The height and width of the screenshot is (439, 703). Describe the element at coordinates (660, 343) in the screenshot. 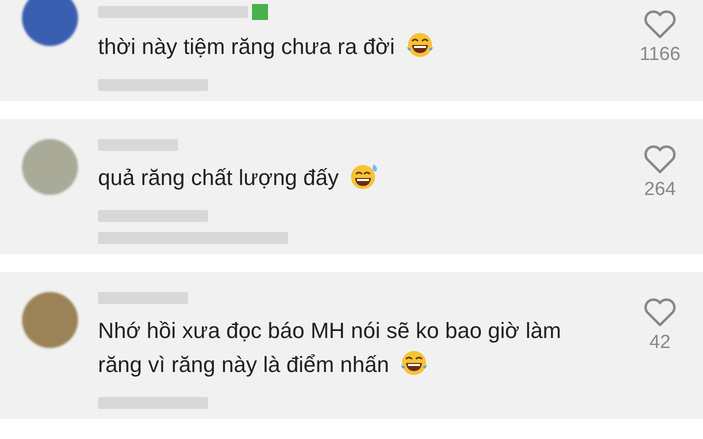

I see `like-count: 42` at that location.